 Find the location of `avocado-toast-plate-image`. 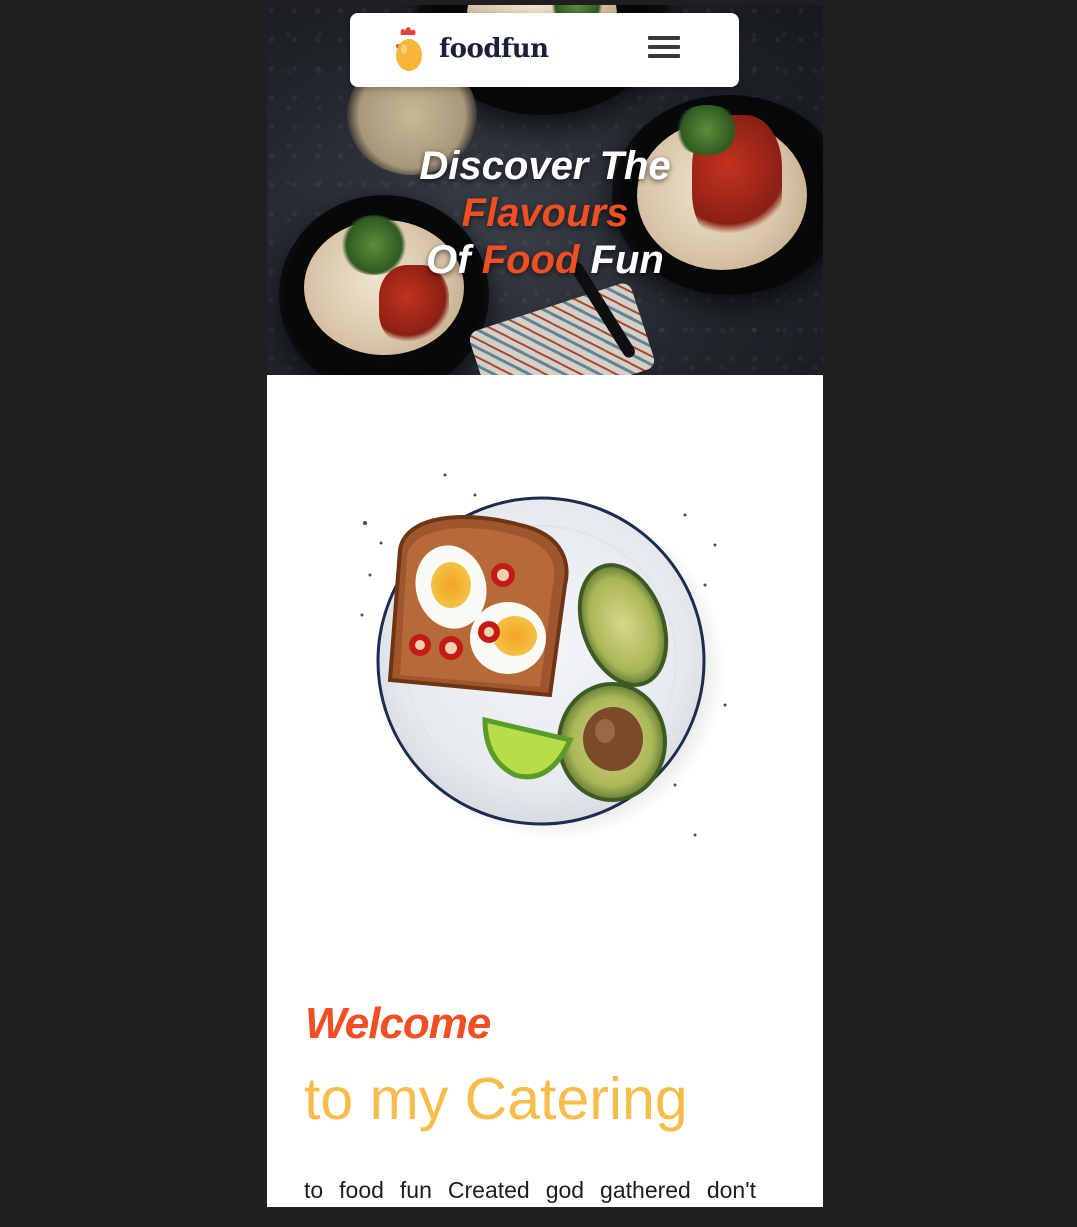

avocado-toast-plate-image is located at coordinates (545, 655).